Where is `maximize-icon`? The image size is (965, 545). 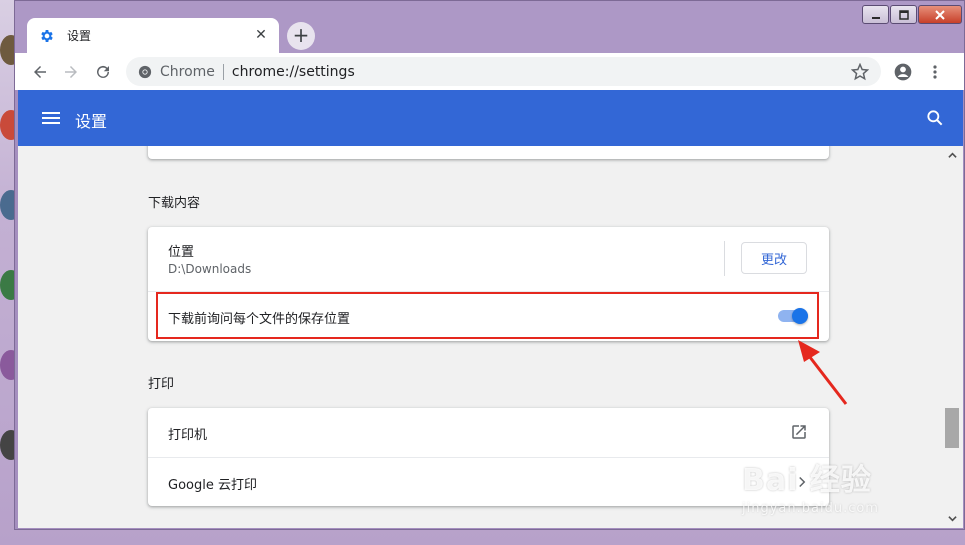 maximize-icon is located at coordinates (903, 14).